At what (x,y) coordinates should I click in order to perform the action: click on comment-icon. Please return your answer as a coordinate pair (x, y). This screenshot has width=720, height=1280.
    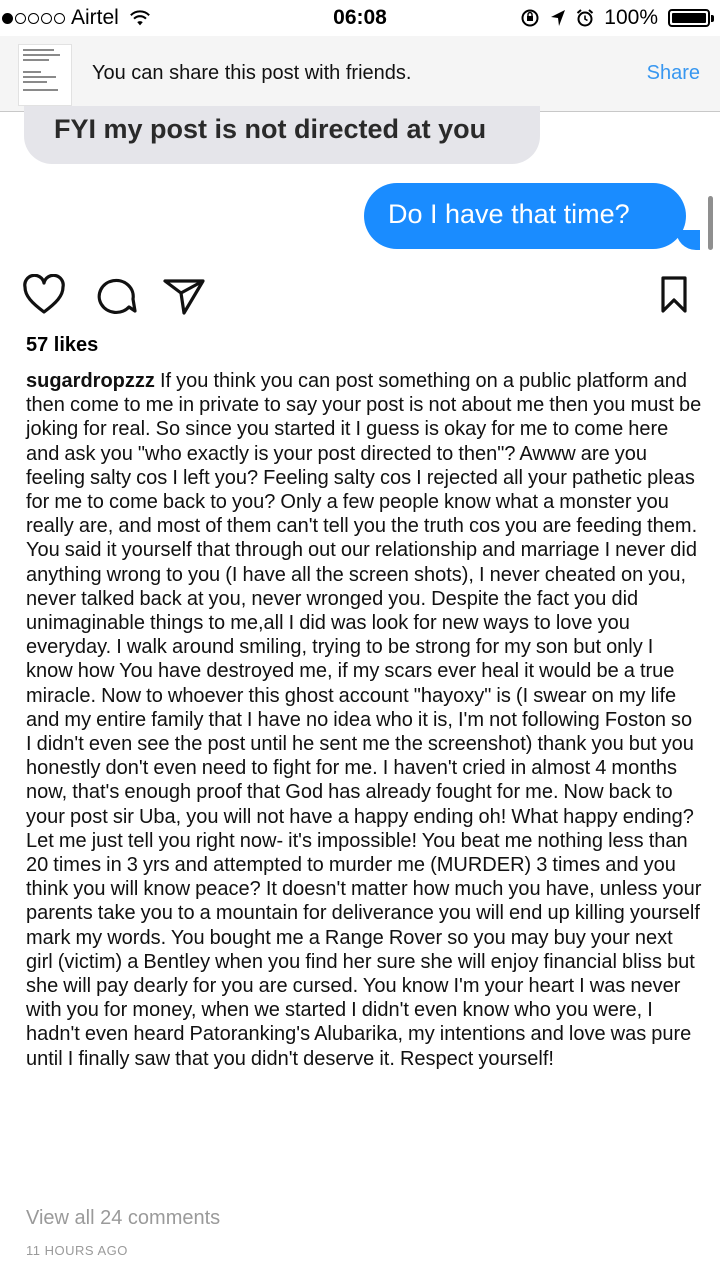
    Looking at the image, I should click on (116, 295).